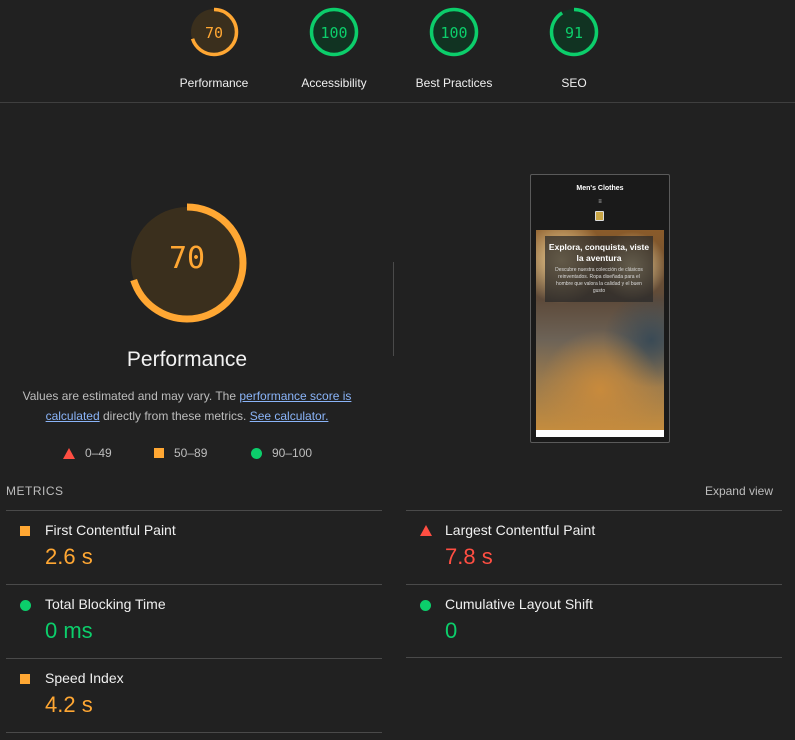  I want to click on gauge-label: Accessibility, so click(334, 83).